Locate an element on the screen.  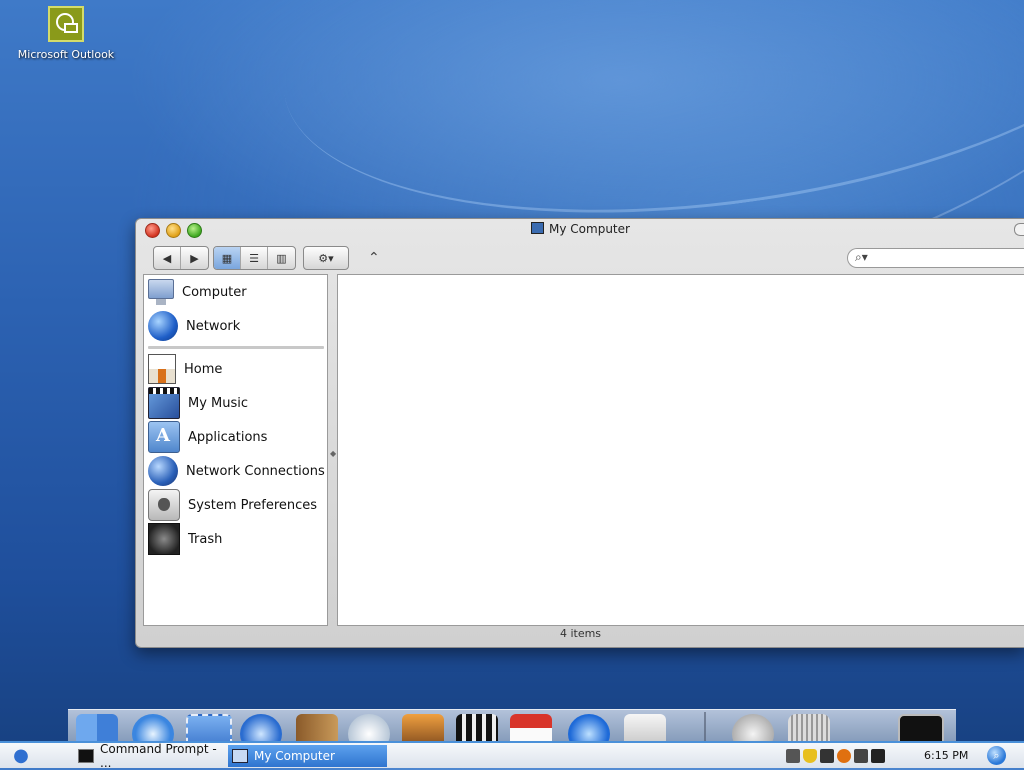
sidebar-item-network-connections: Network Connections is located at coordinates (235, 471).